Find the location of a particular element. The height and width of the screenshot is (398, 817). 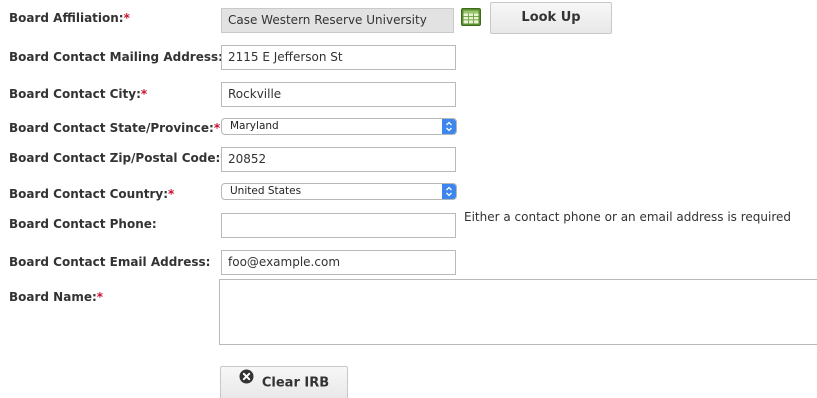

email-label: Board Contact Email Address: is located at coordinates (110, 262).